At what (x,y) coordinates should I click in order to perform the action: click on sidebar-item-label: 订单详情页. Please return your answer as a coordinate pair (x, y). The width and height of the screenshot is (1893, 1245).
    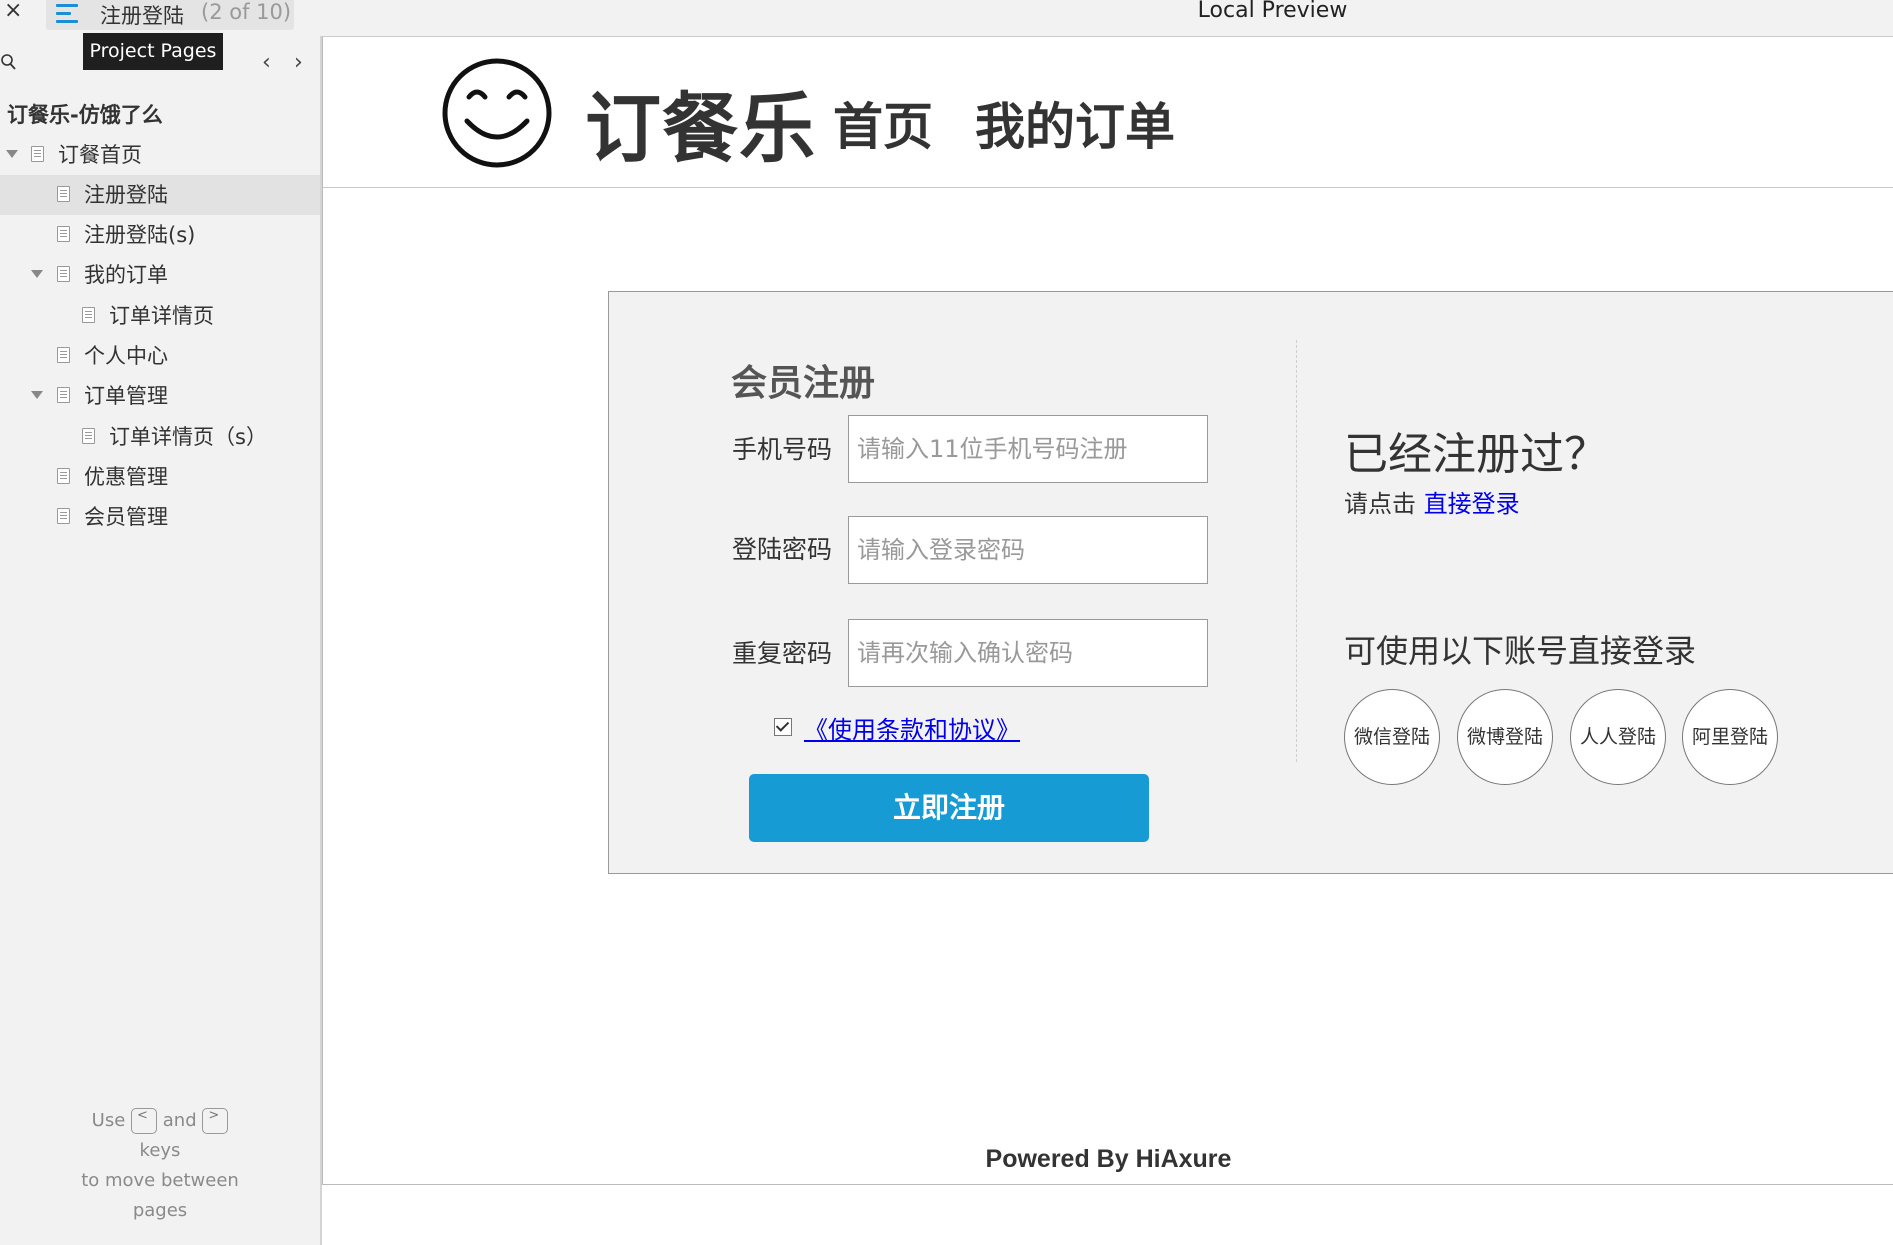
    Looking at the image, I should click on (161, 316).